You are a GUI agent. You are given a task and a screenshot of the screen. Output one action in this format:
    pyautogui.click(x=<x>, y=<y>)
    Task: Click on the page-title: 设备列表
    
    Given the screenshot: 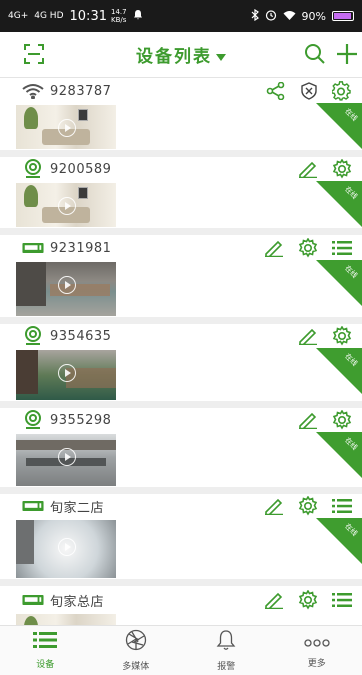 What is the action you would take?
    pyautogui.click(x=174, y=57)
    